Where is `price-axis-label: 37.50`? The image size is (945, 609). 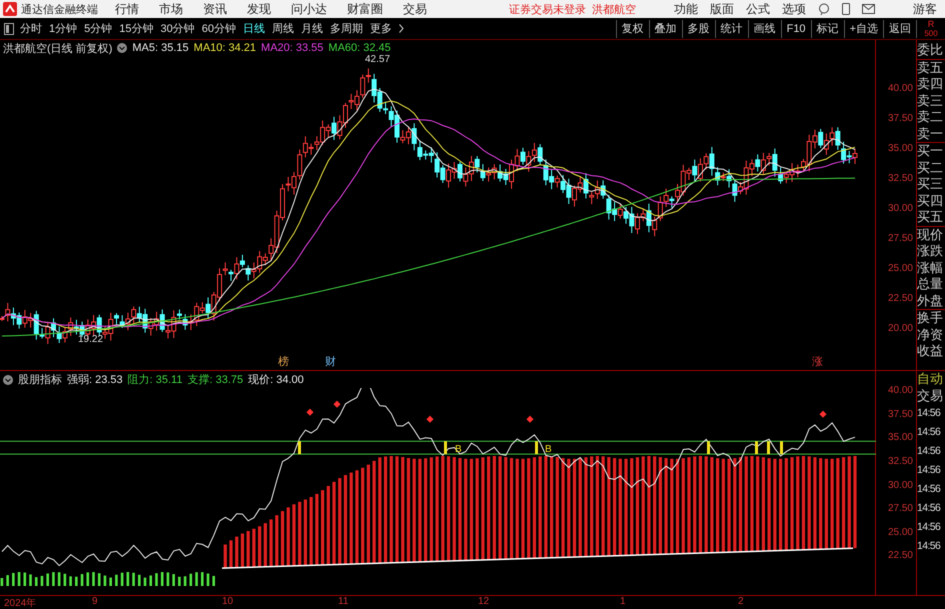 price-axis-label: 37.50 is located at coordinates (900, 119).